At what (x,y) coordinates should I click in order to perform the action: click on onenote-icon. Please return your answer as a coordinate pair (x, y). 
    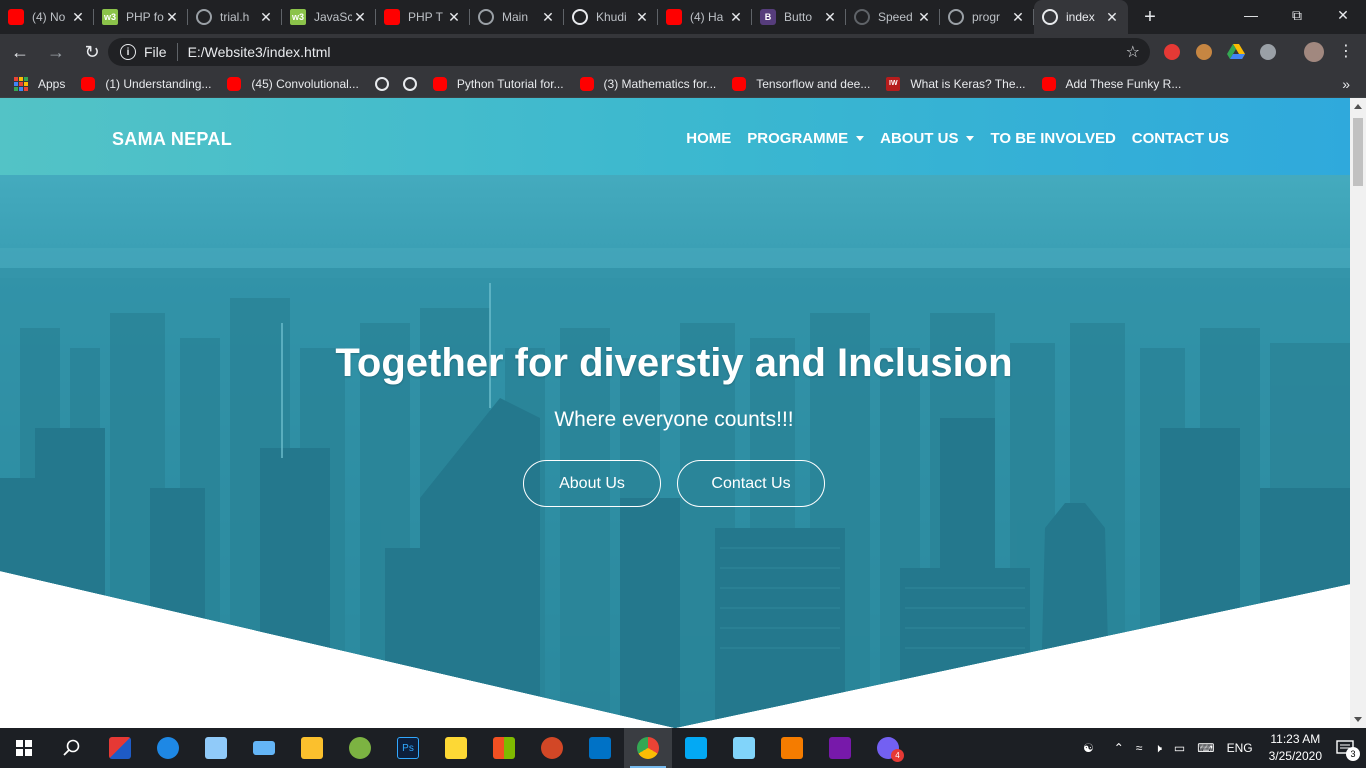
    Looking at the image, I should click on (840, 748).